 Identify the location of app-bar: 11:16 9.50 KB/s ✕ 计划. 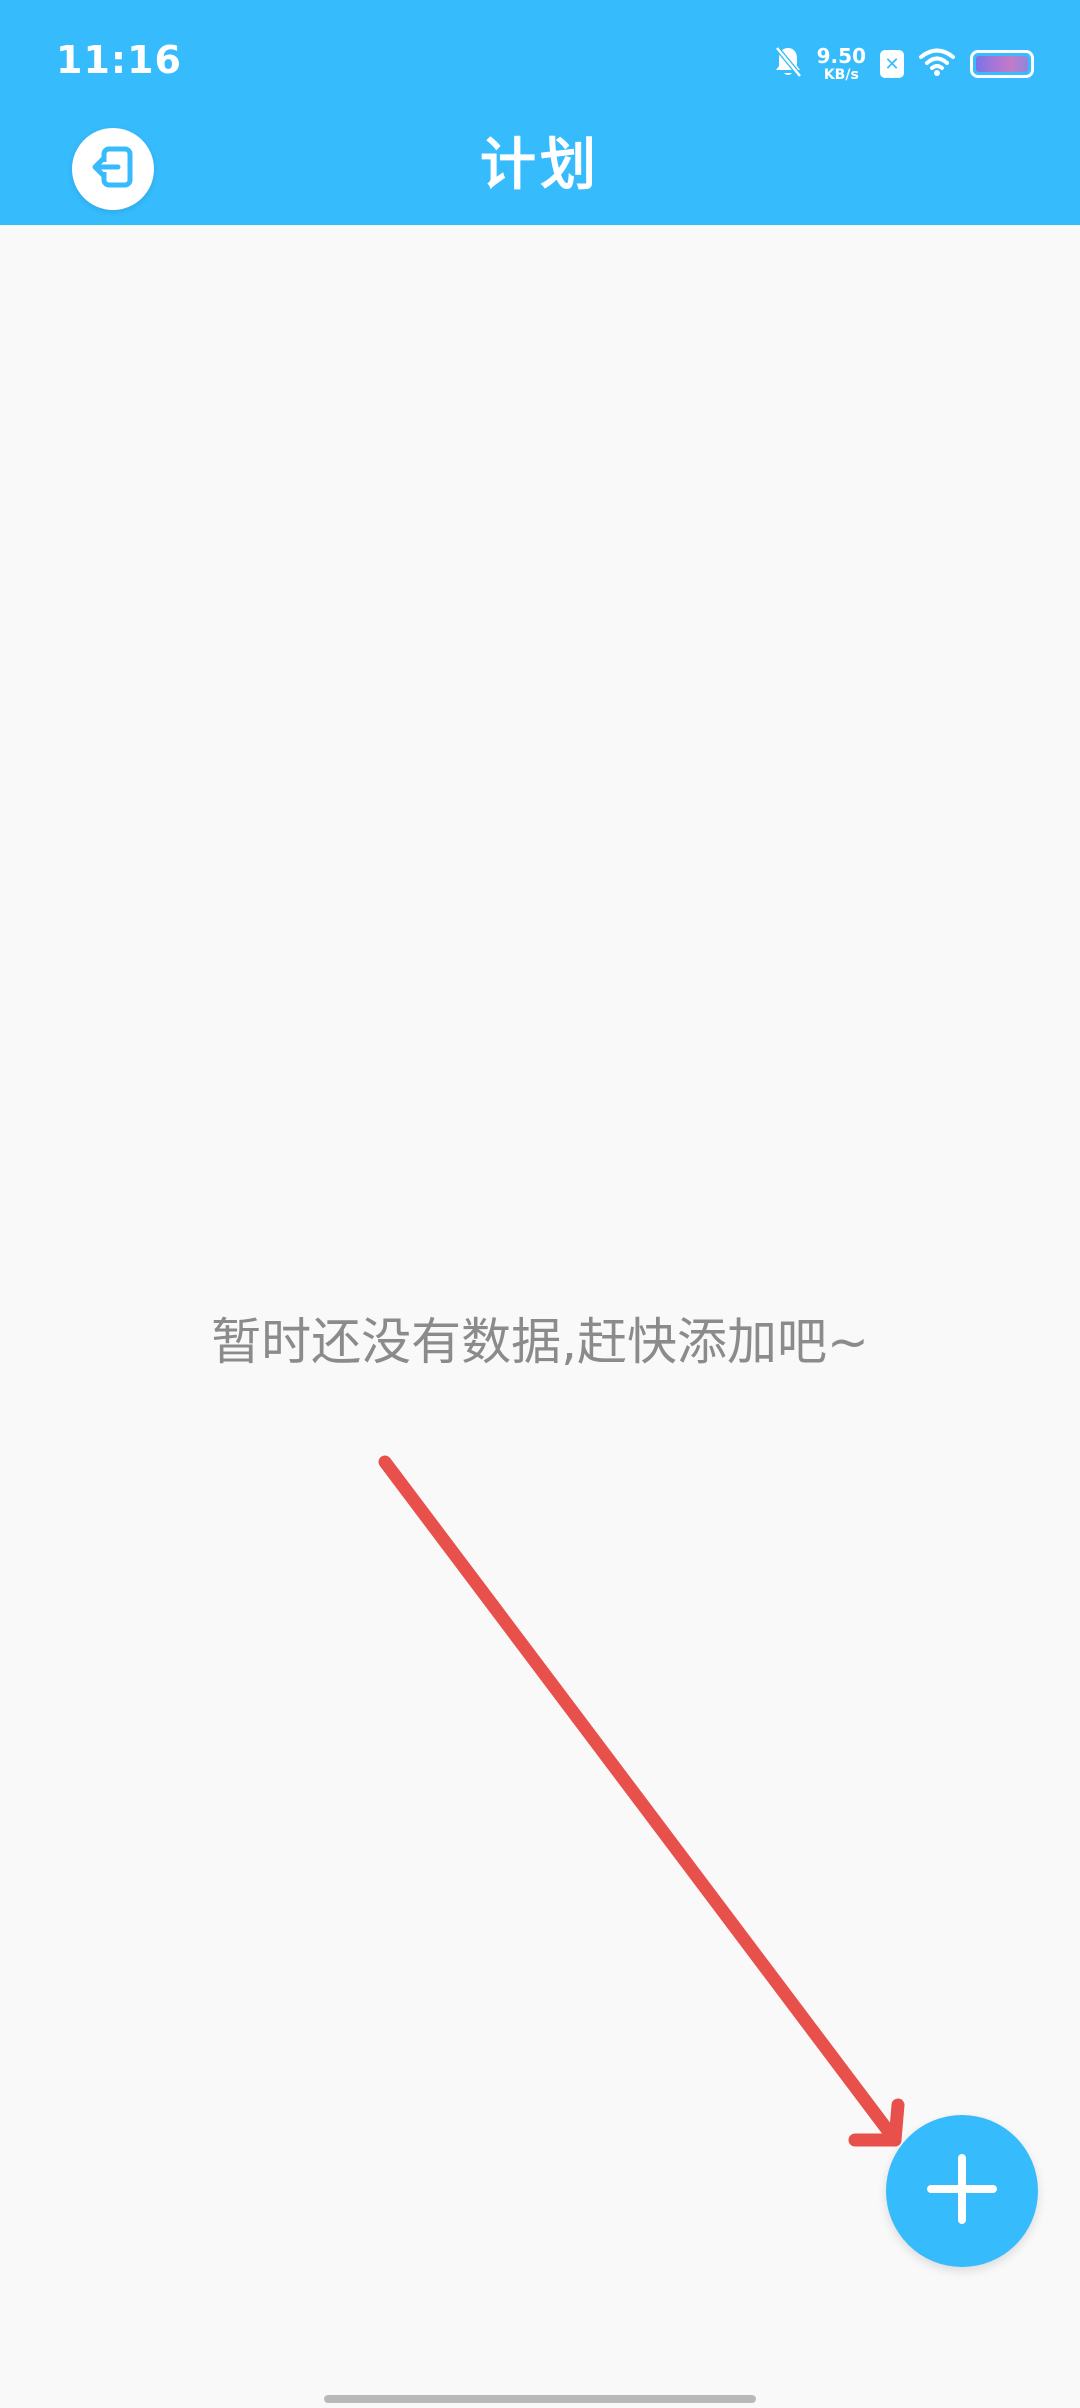
(540, 112).